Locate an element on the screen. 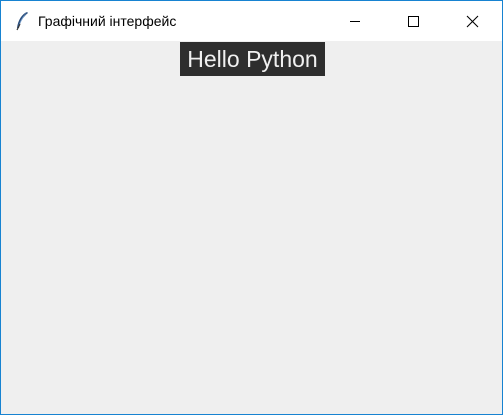 The width and height of the screenshot is (503, 415). title-bar: Графічний інтерфейс is located at coordinates (251, 21).